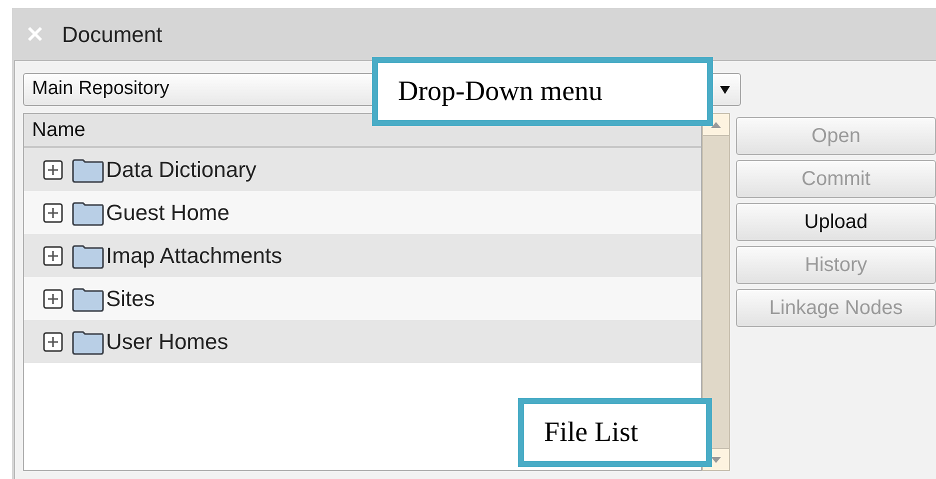 The width and height of the screenshot is (936, 479). Describe the element at coordinates (836, 222) in the screenshot. I see `action-button: Upload` at that location.